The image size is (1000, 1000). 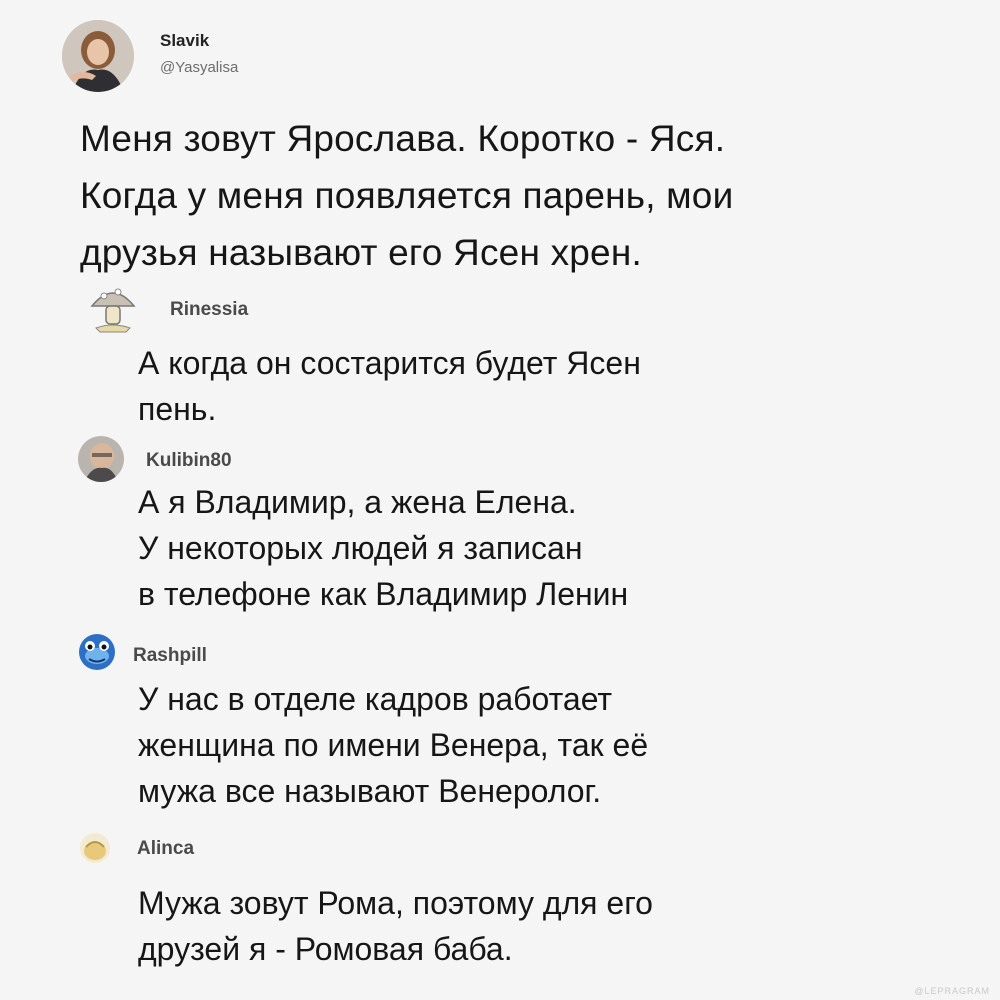 What do you see at coordinates (189, 461) in the screenshot?
I see `comment-author: Kulibin80` at bounding box center [189, 461].